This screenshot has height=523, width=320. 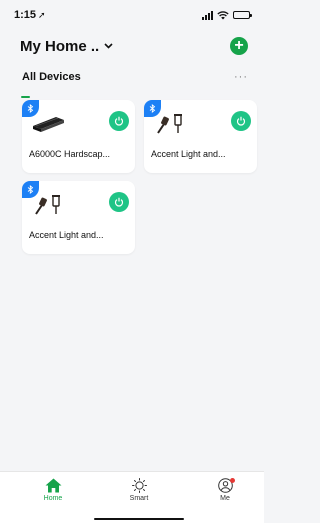 I want to click on status-indicators, so click(x=227, y=15).